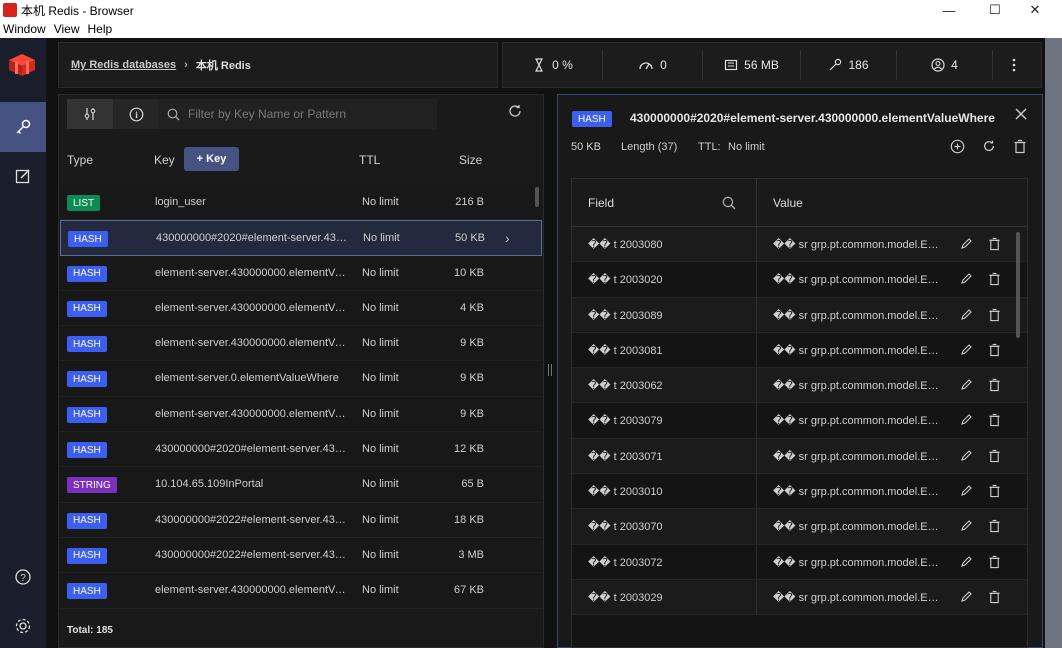  What do you see at coordinates (67, 29) in the screenshot?
I see `menu-view: View` at bounding box center [67, 29].